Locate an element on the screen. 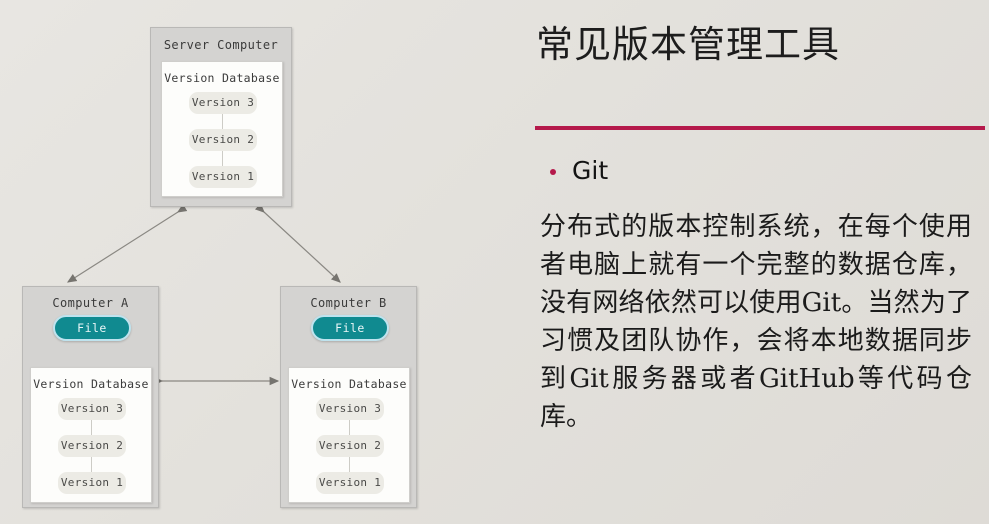 The image size is (989, 524). bullet-item-label: Git is located at coordinates (590, 170).